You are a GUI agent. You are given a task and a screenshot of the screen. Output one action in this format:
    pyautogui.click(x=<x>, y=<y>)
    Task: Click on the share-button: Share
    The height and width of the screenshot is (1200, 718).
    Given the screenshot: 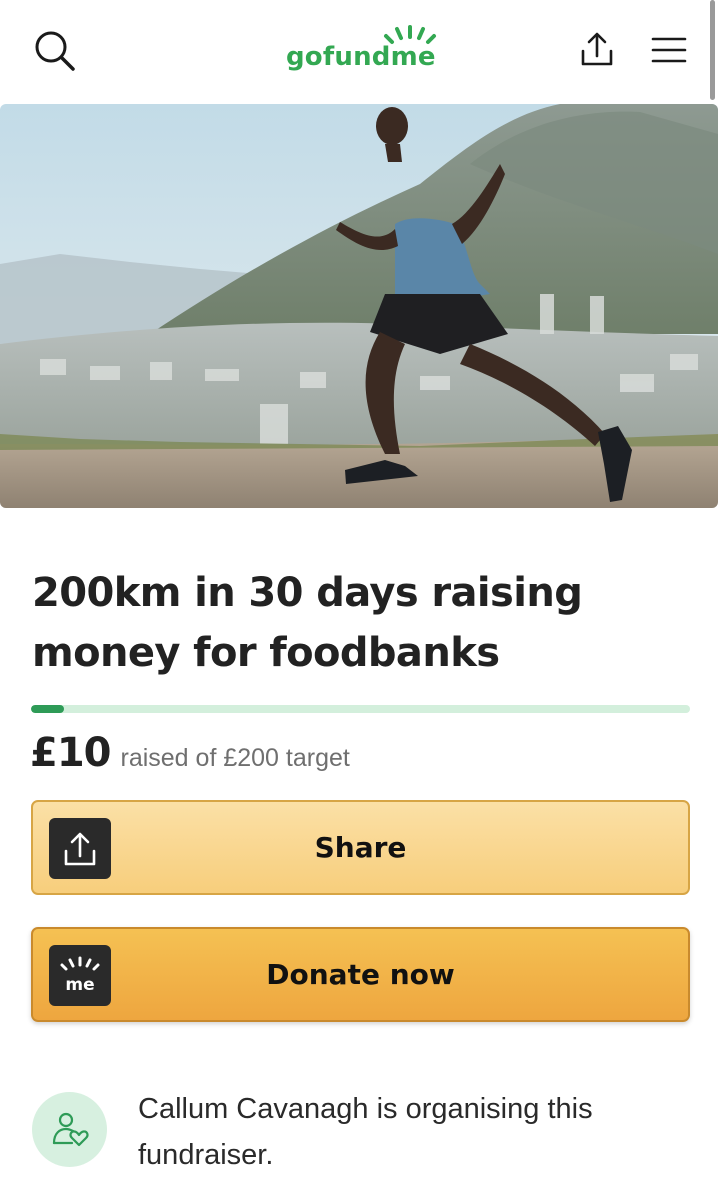 What is the action you would take?
    pyautogui.click(x=360, y=847)
    